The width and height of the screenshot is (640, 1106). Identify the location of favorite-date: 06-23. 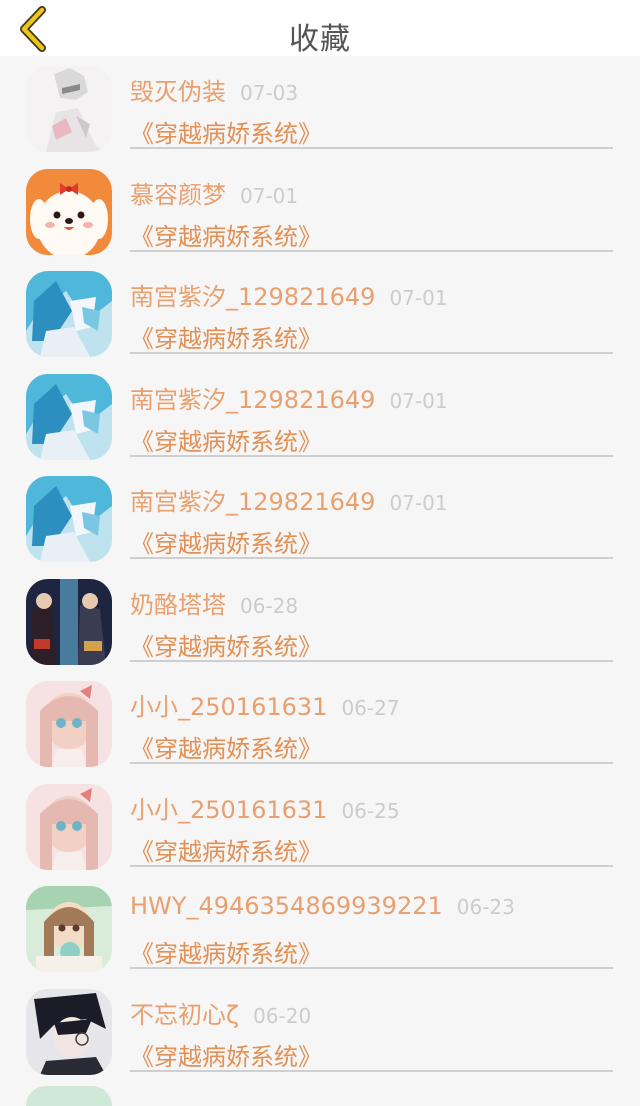
(485, 907).